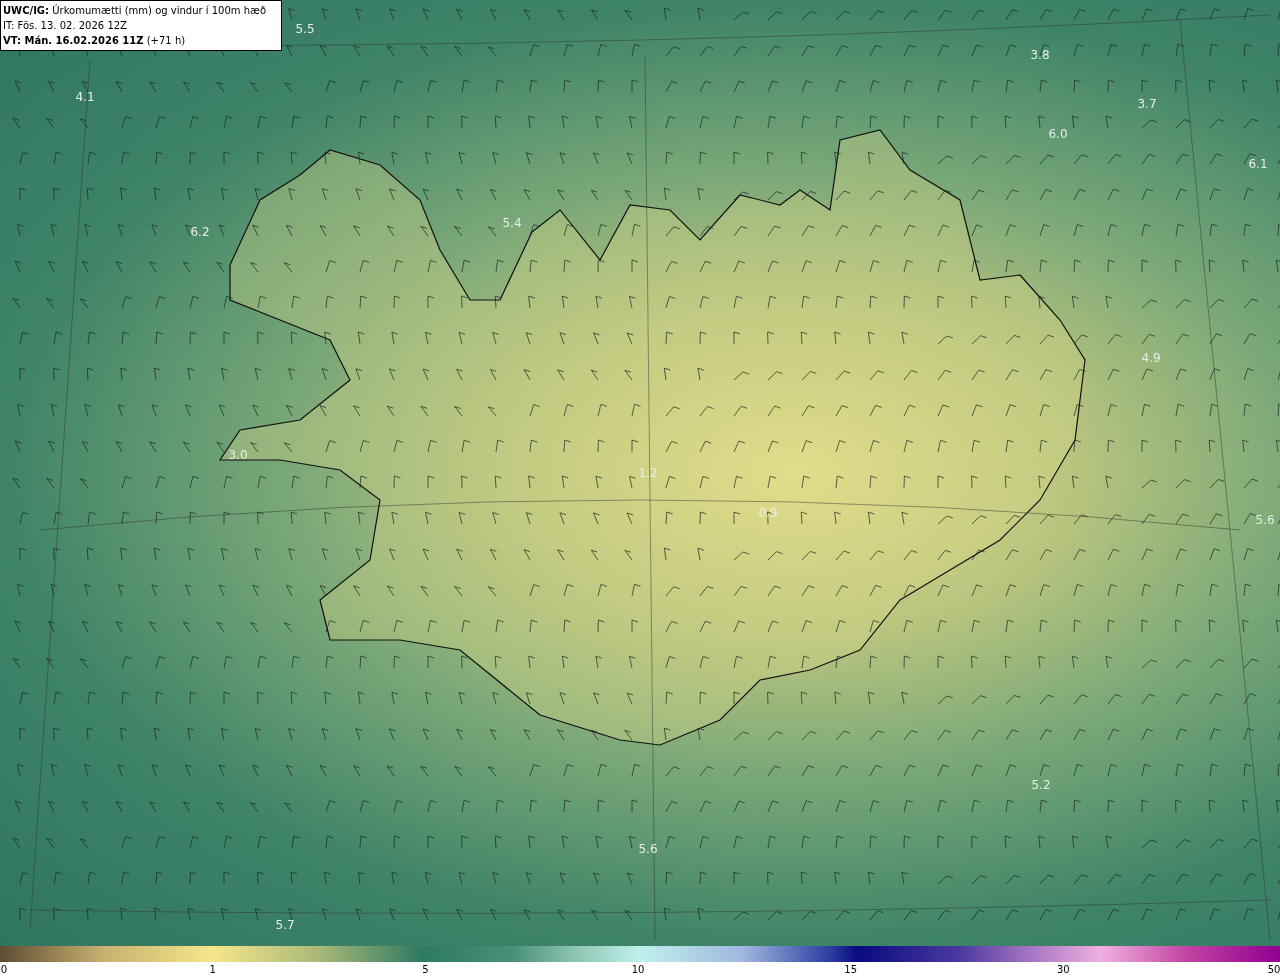 The image size is (1280, 978). Describe the element at coordinates (4, 970) in the screenshot. I see `colorbar-tick-label: 0` at that location.